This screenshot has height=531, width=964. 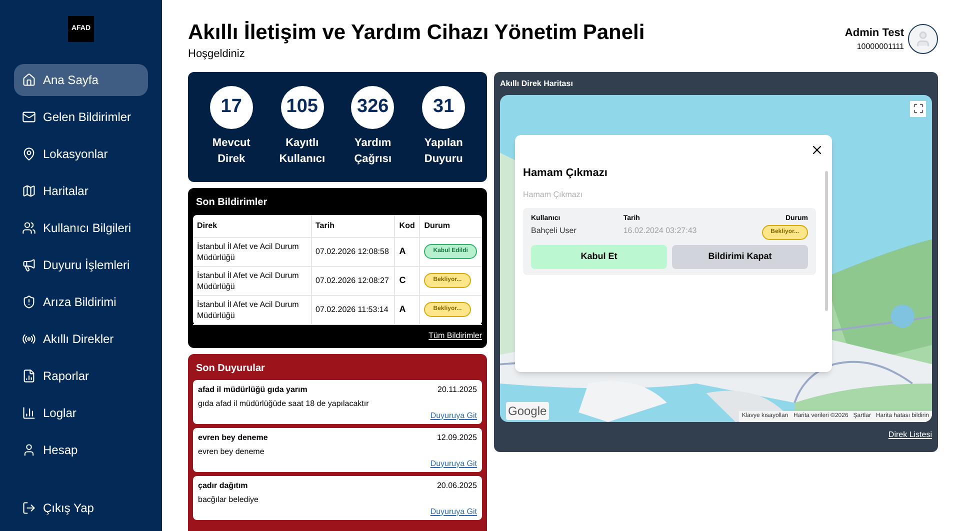 What do you see at coordinates (231, 203) in the screenshot?
I see `panel-title: Son Bildirimler` at bounding box center [231, 203].